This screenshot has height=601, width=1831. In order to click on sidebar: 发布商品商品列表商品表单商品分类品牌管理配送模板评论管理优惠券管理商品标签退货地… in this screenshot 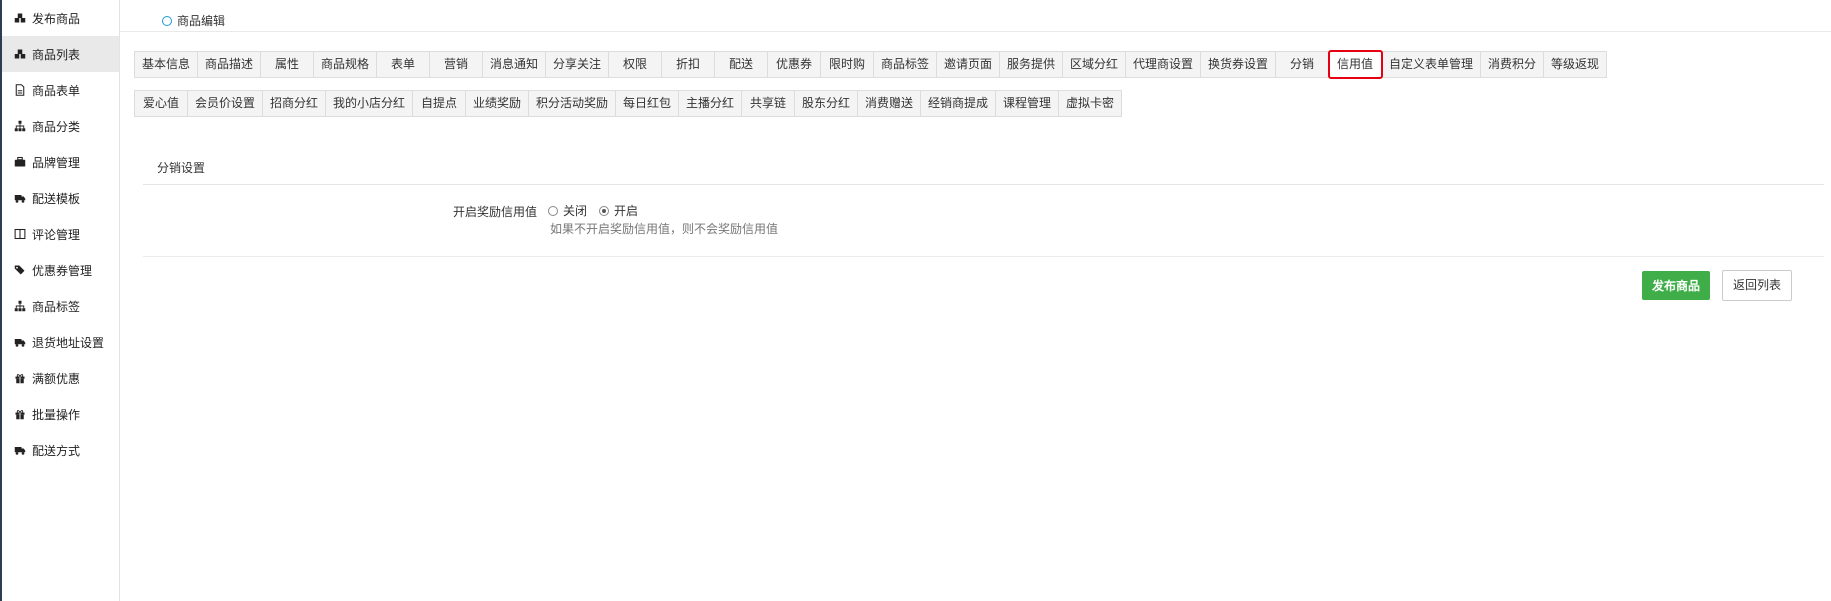, I will do `click(61, 300)`.